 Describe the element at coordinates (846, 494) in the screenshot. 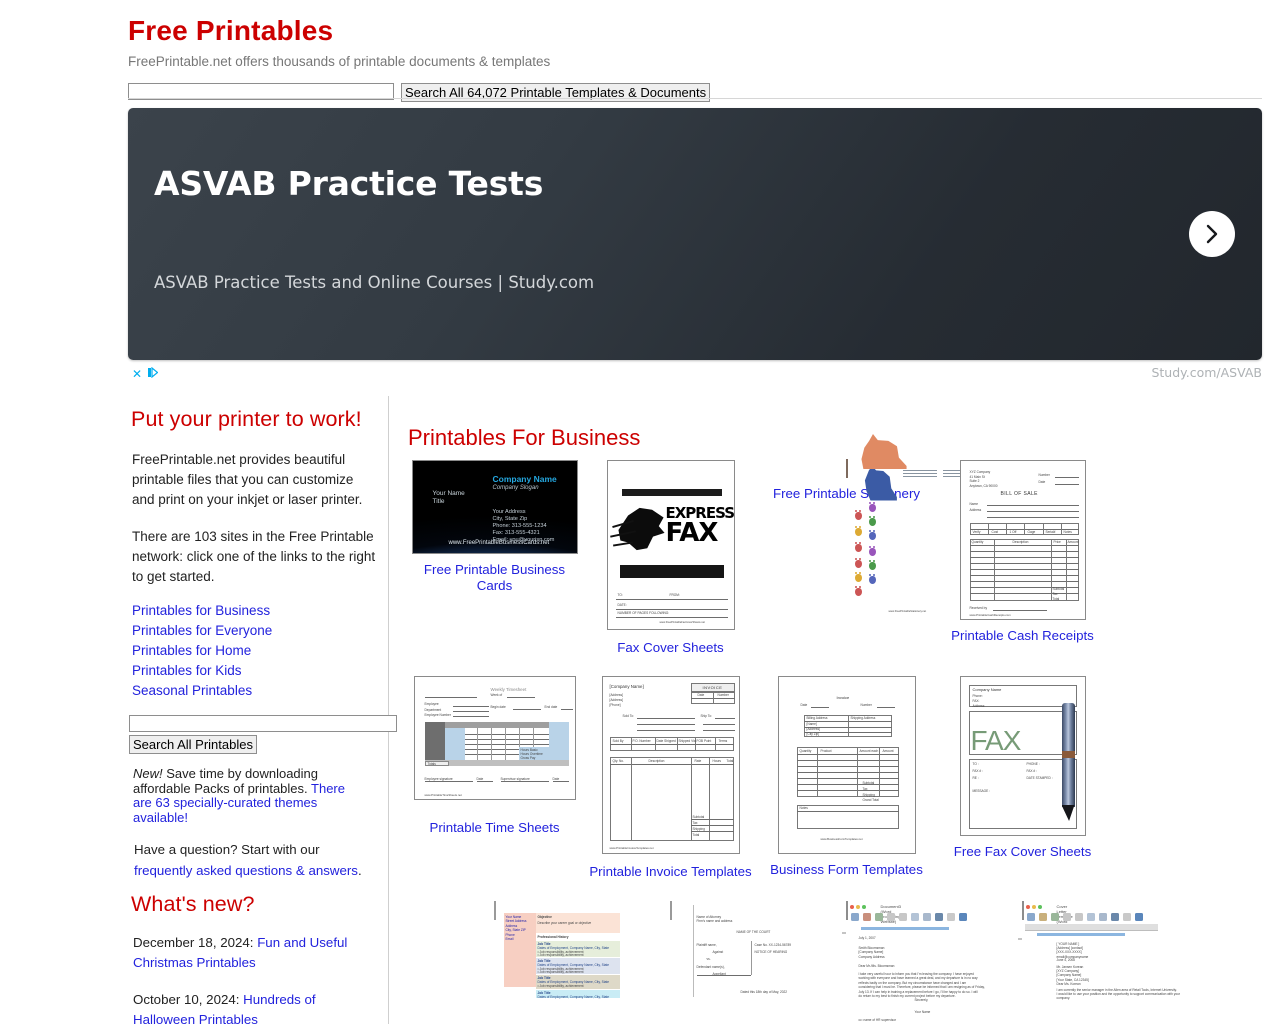

I see `caption-stationery: Free Printable Stationery` at that location.